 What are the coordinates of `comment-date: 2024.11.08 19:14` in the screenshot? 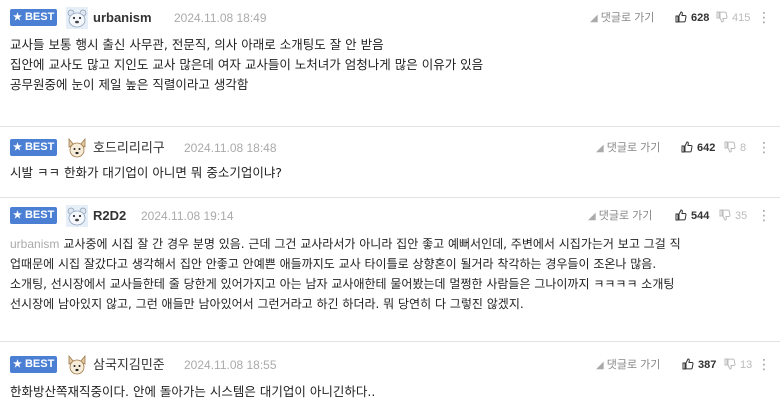 It's located at (187, 216).